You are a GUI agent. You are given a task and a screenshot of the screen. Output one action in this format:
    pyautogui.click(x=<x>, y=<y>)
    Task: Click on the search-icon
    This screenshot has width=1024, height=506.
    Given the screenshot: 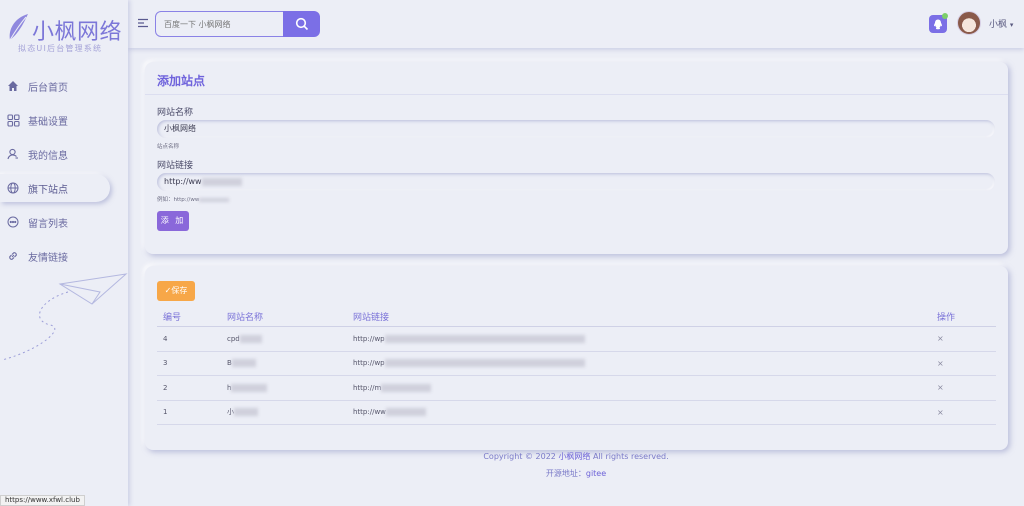 What is the action you would take?
    pyautogui.click(x=301, y=24)
    